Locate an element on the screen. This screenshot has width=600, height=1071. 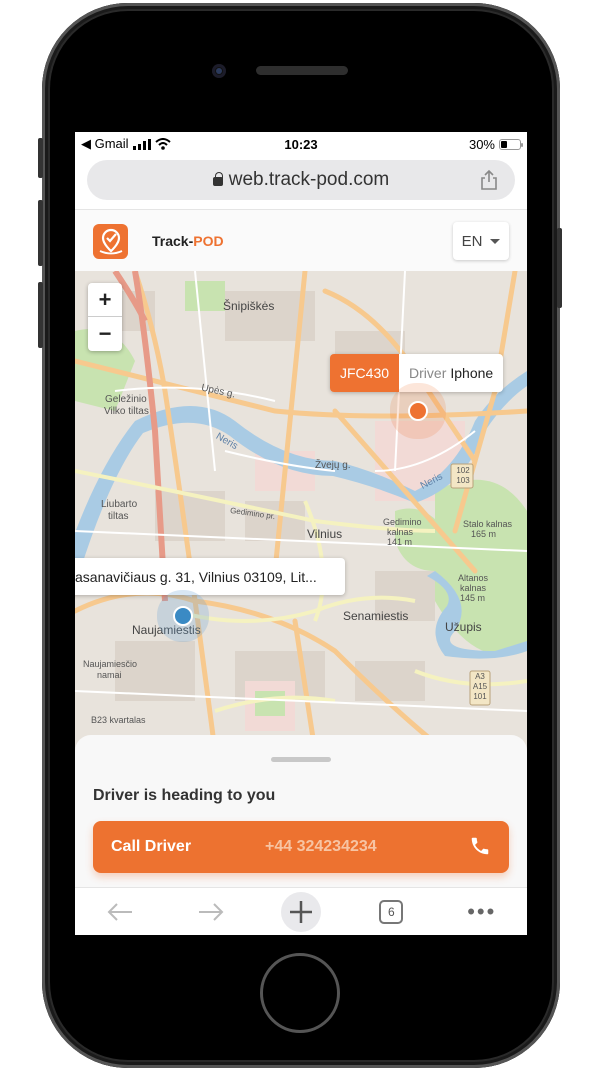
signal-icon is located at coordinates (141, 144).